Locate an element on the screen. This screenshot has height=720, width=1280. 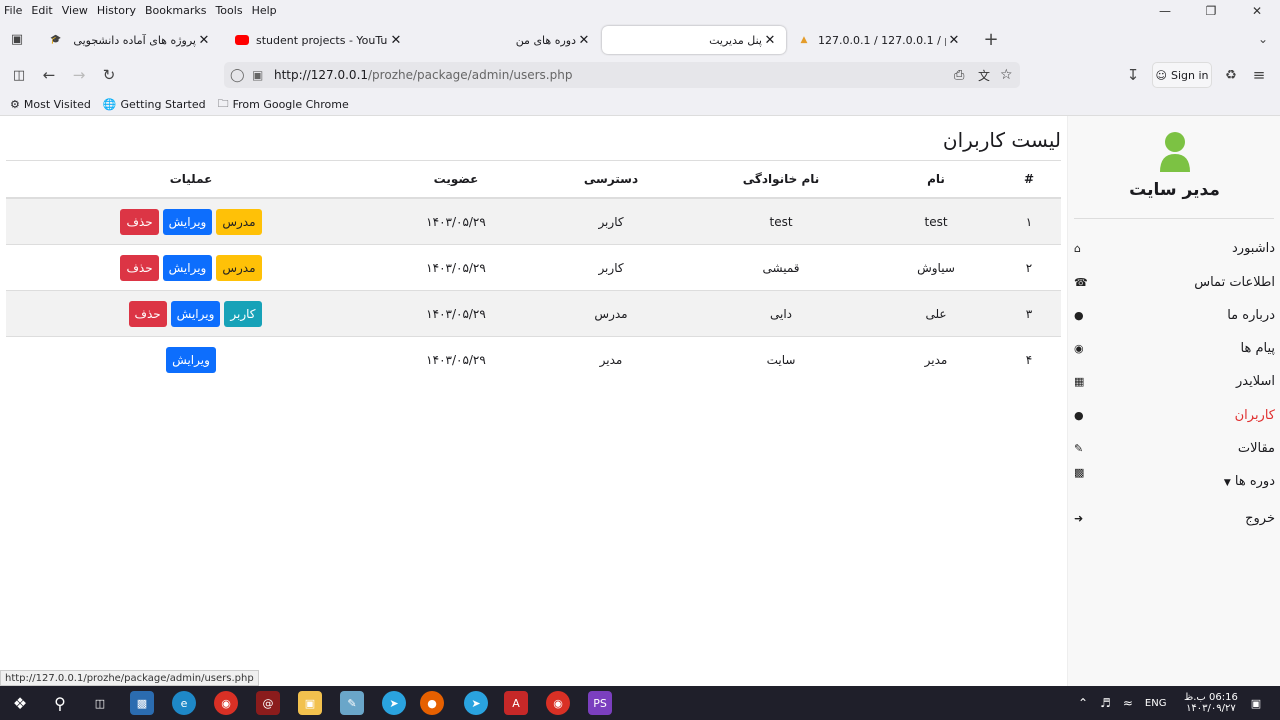
file-explorer-icon: ▣ is located at coordinates (310, 703).